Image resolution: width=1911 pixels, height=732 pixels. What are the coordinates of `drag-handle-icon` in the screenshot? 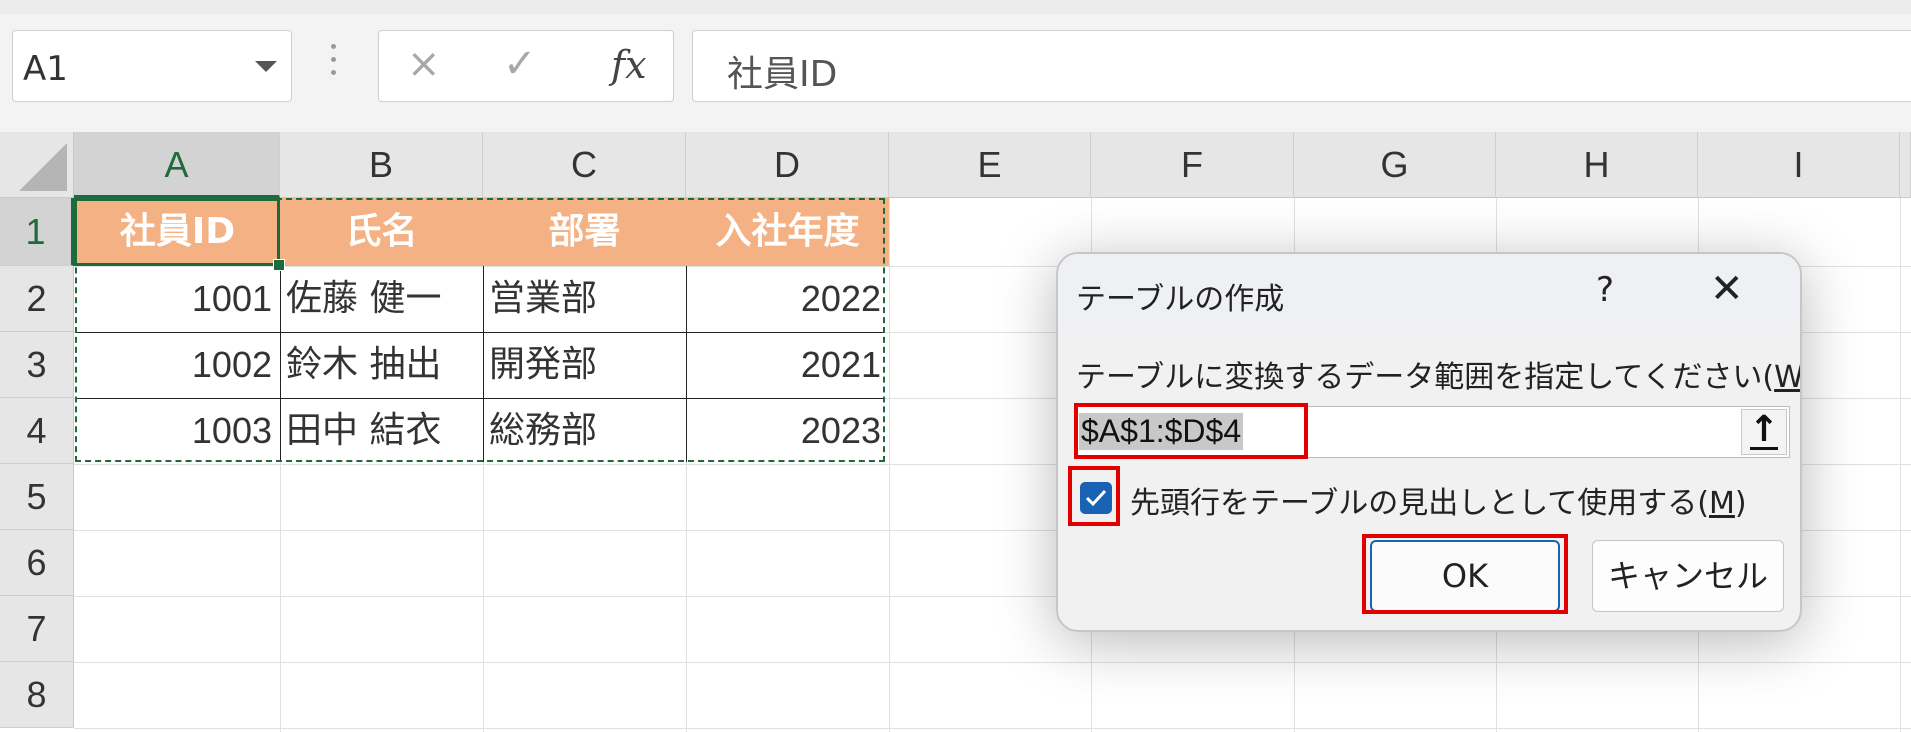 It's located at (334, 64).